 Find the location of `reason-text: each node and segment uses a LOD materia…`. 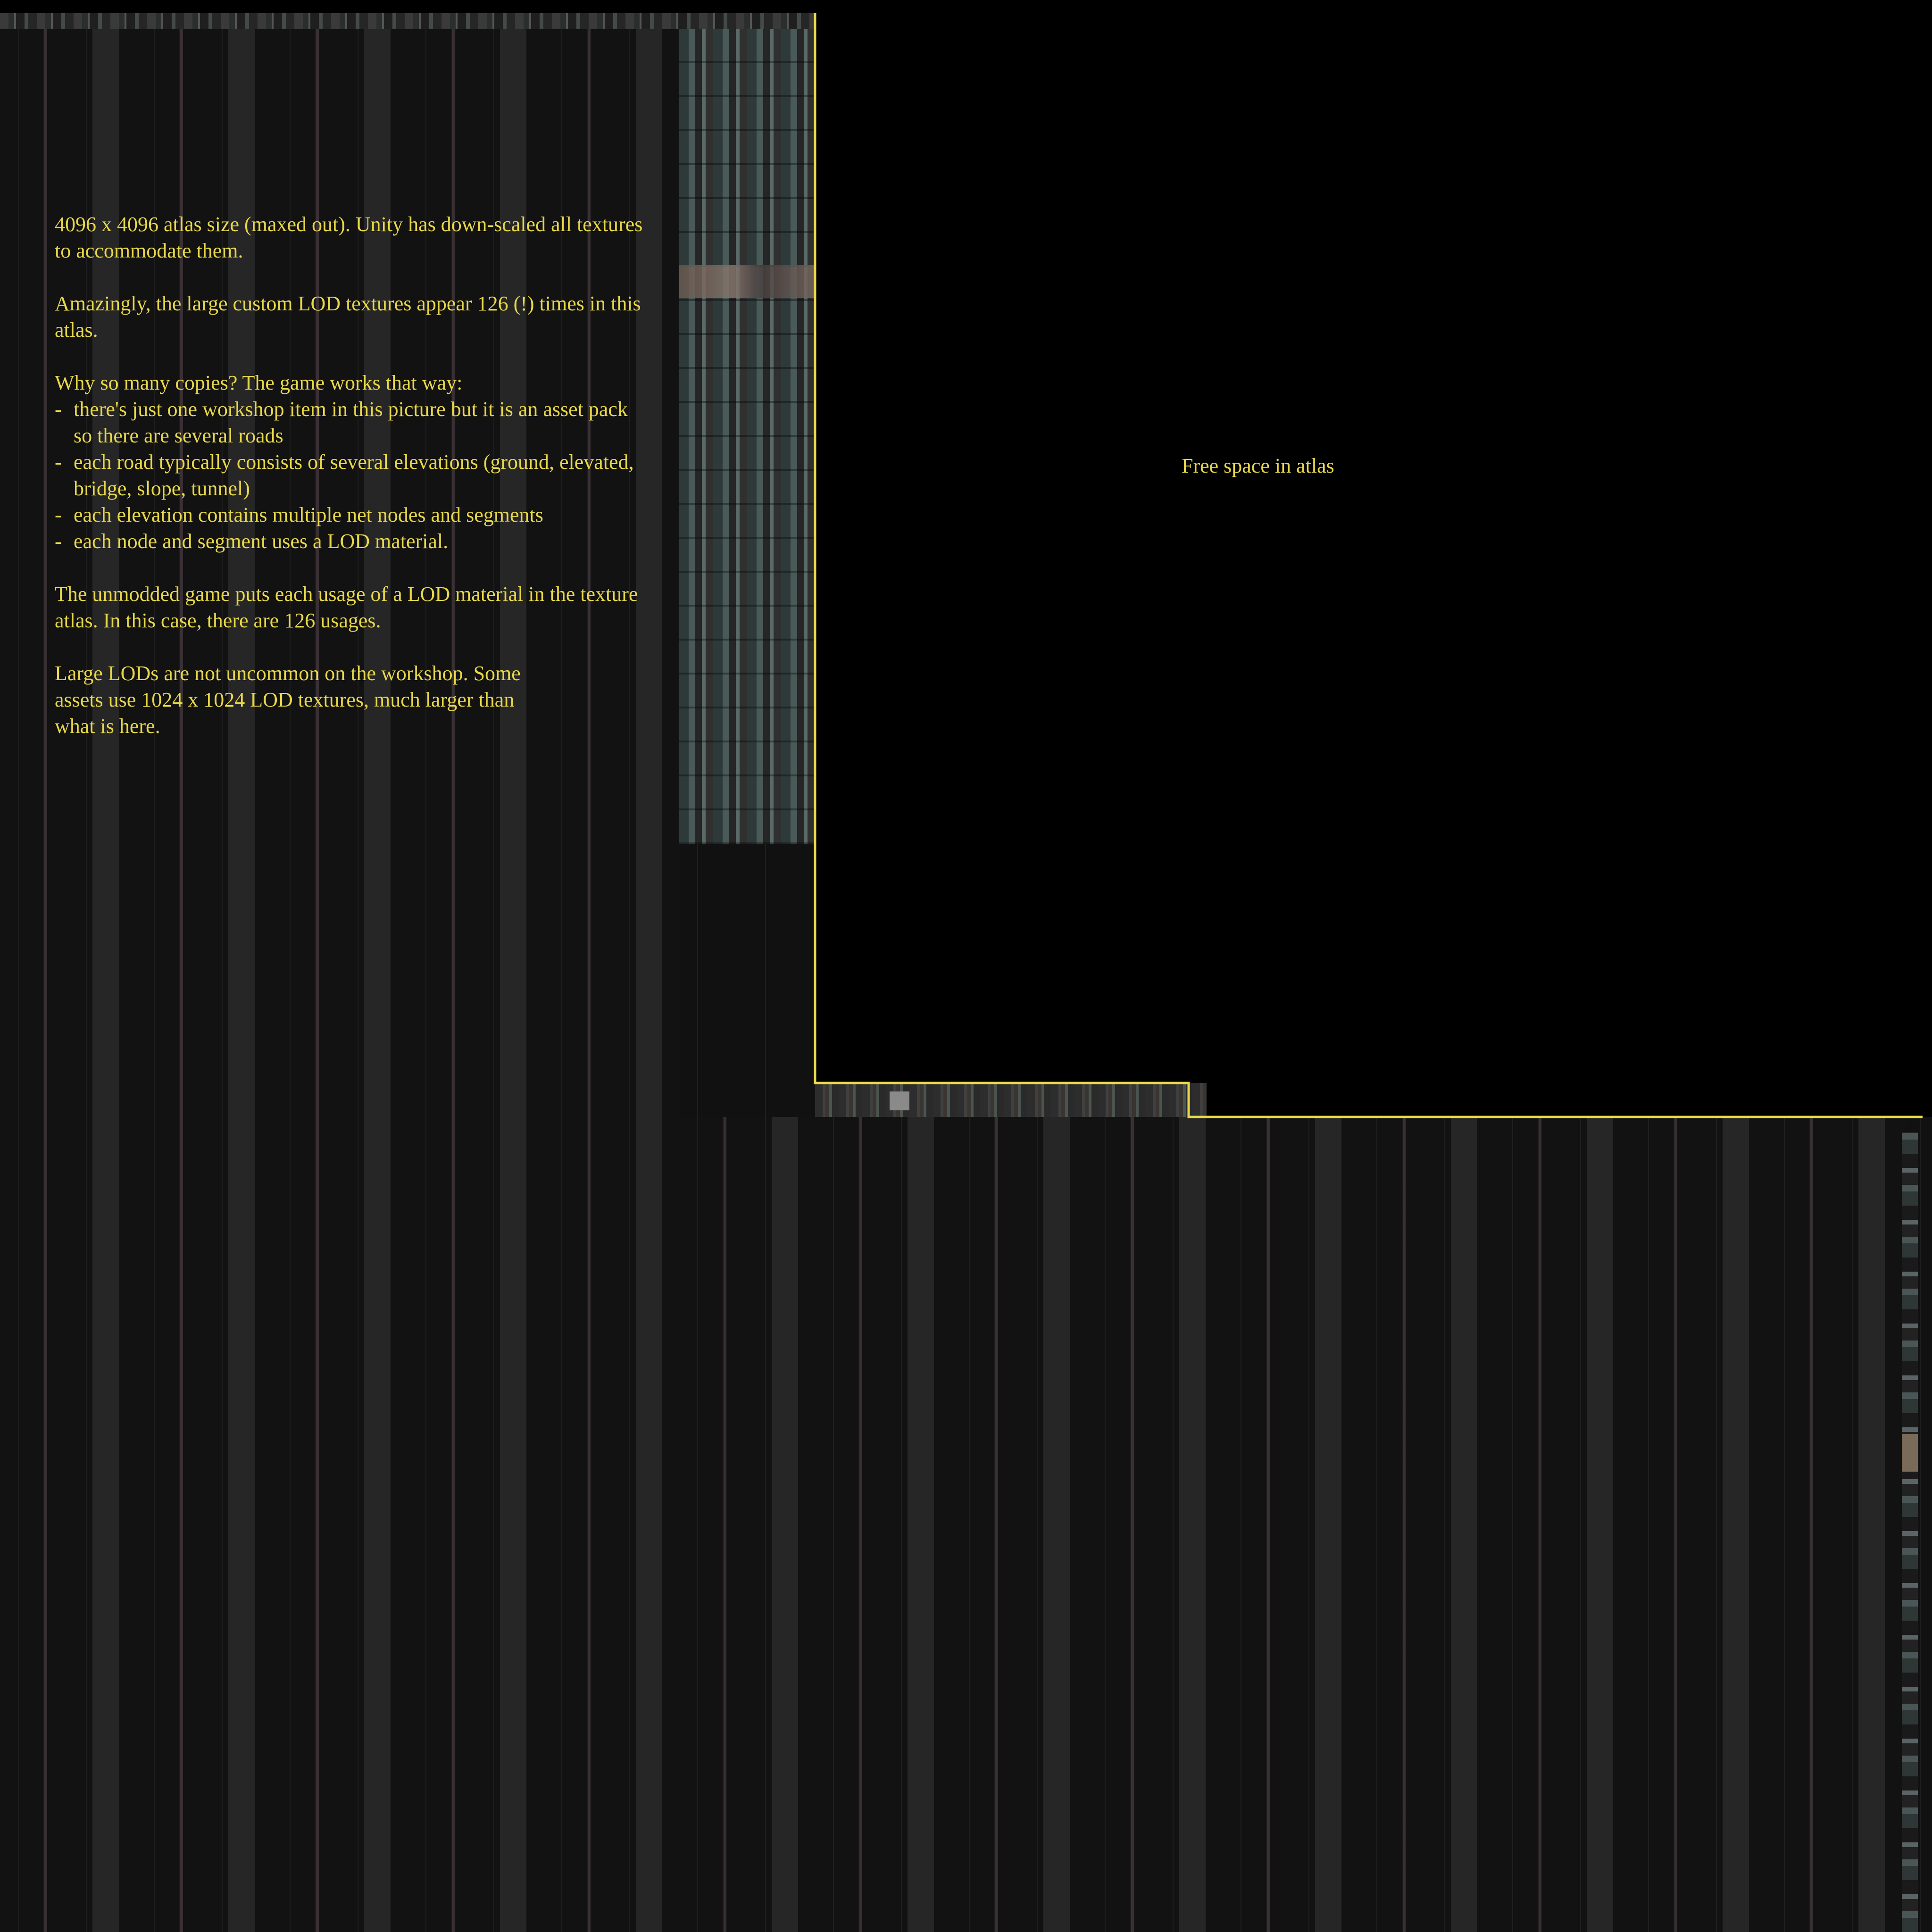

reason-text: each node and segment uses a LOD materia… is located at coordinates (261, 541).